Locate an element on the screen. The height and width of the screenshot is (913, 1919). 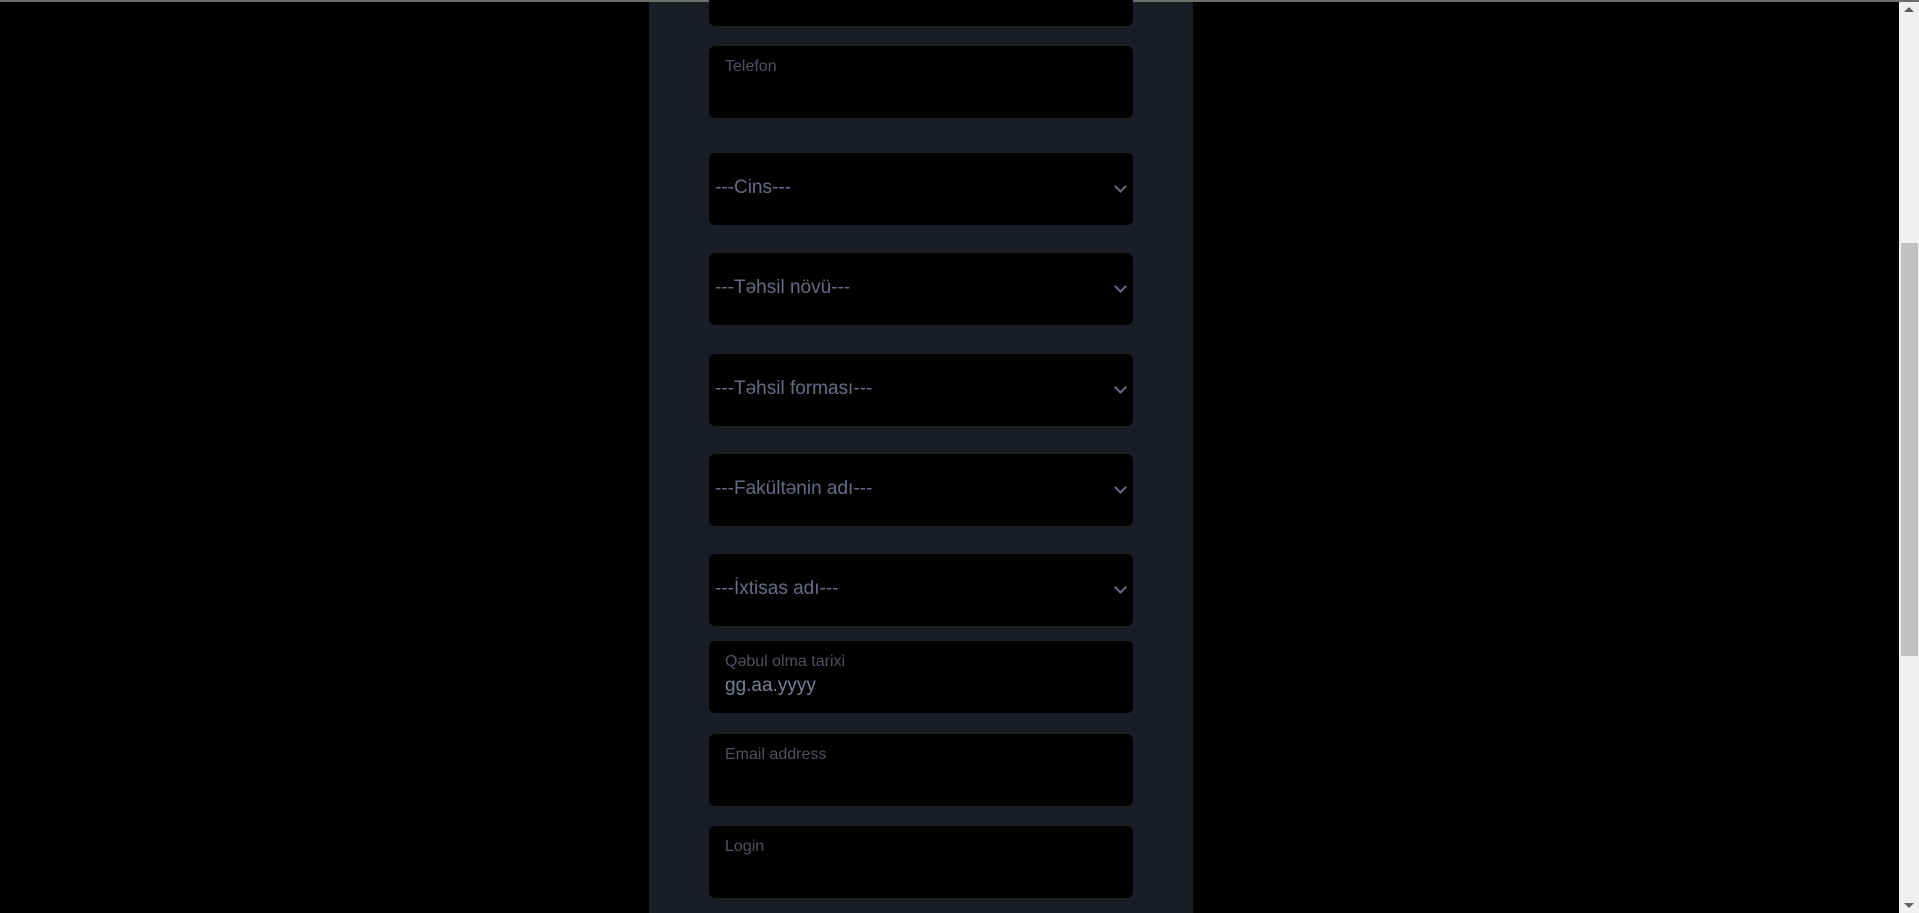
education-form-select-value: ---Təhsil forması--- is located at coordinates (794, 388).